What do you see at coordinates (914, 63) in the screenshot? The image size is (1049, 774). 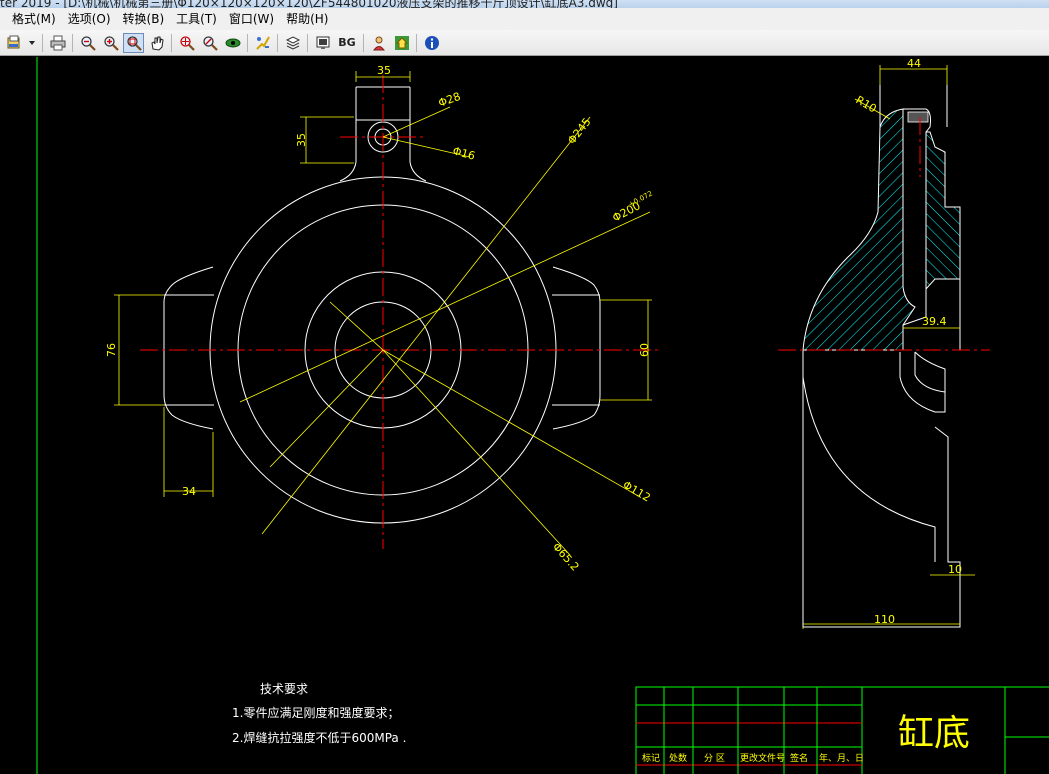 I see `dim-side-top: 44` at bounding box center [914, 63].